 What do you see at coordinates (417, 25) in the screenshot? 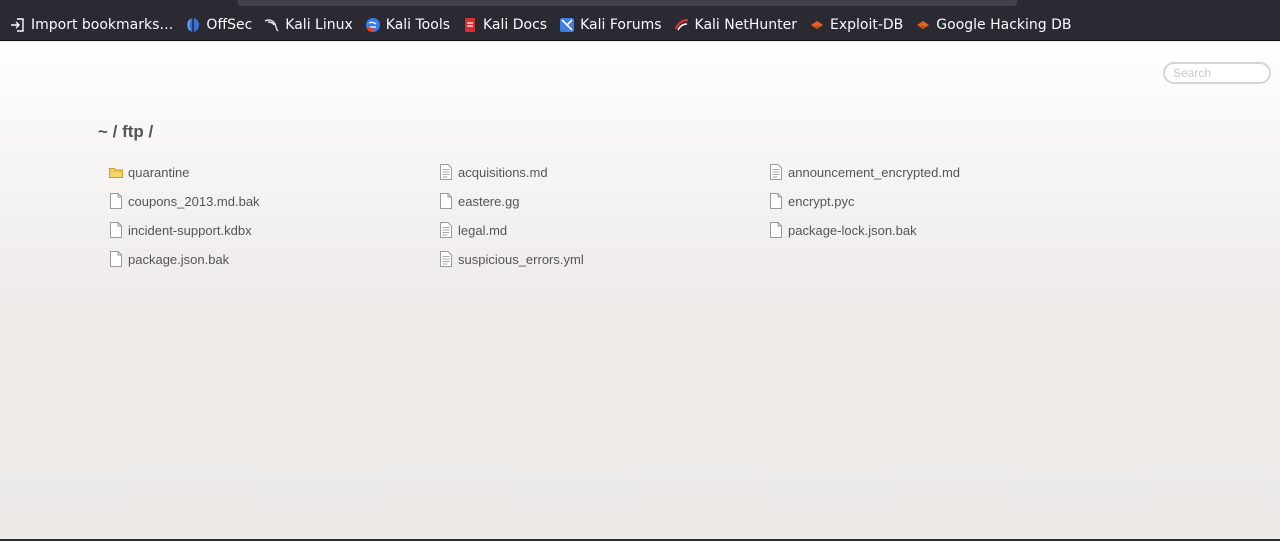
I see `bookmark-label: Kali Tools` at bounding box center [417, 25].